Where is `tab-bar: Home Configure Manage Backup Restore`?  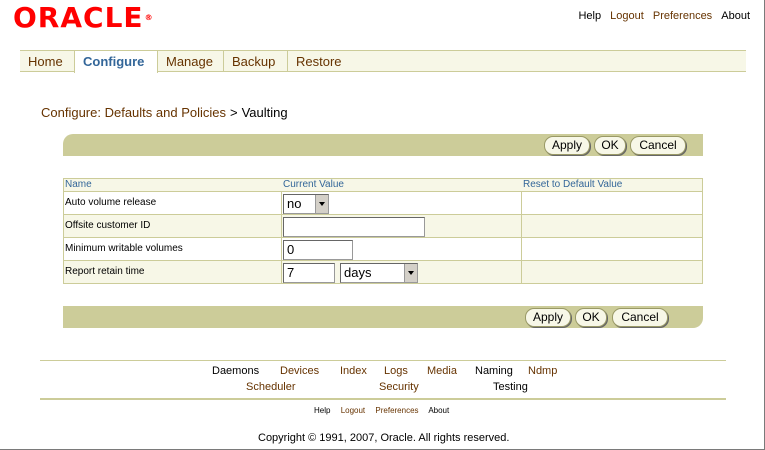 tab-bar: Home Configure Manage Backup Restore is located at coordinates (383, 61).